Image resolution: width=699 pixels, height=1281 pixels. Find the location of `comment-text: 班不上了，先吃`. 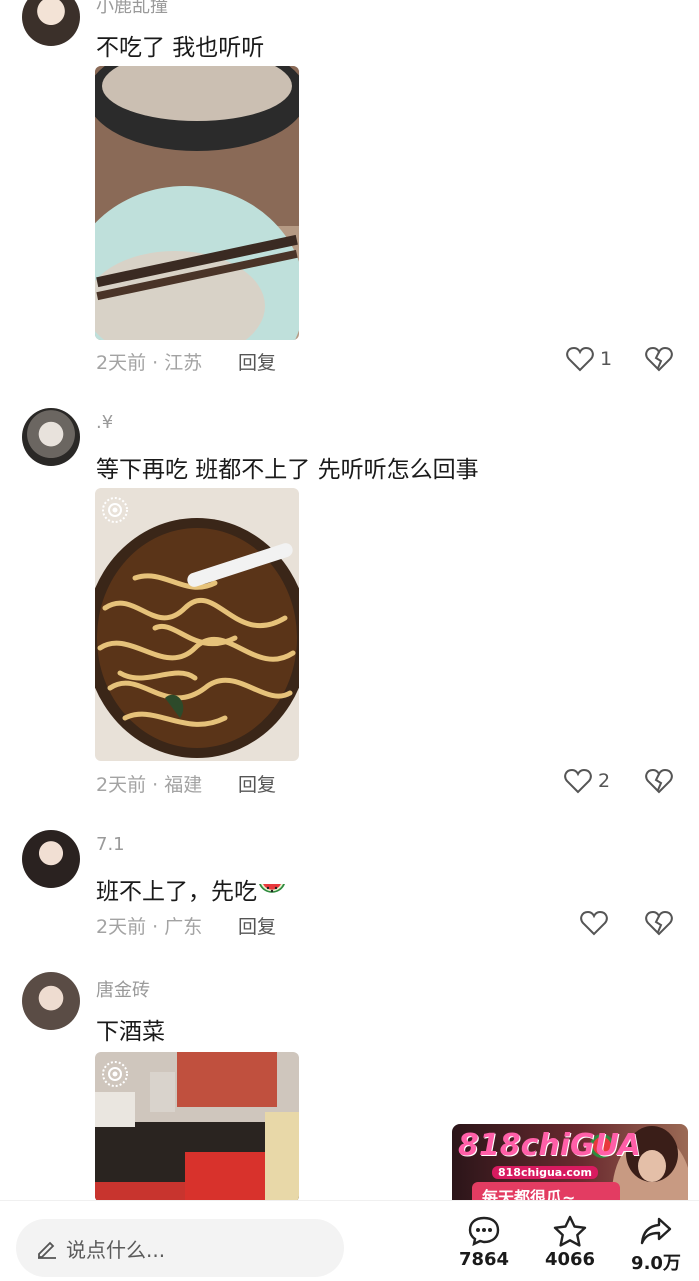

comment-text: 班不上了，先吃 is located at coordinates (191, 889).